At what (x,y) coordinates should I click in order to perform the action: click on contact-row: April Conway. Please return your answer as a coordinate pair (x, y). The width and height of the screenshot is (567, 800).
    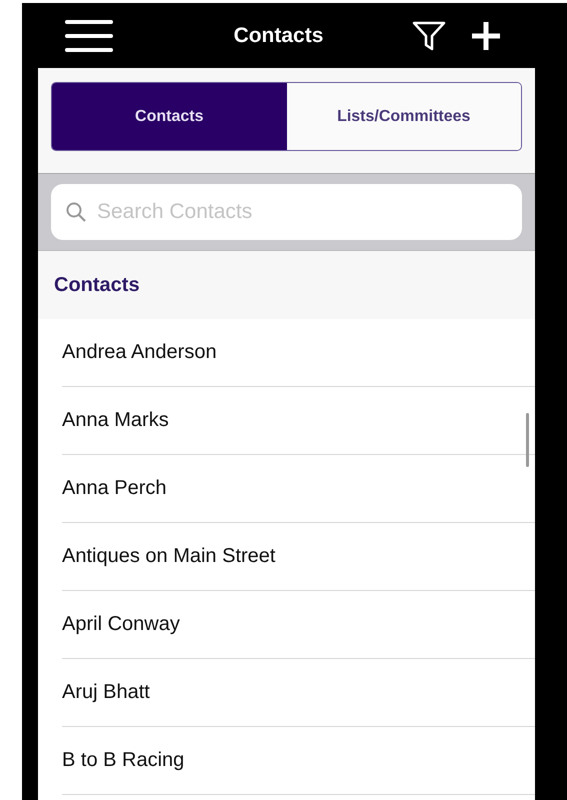
    Looking at the image, I should click on (298, 625).